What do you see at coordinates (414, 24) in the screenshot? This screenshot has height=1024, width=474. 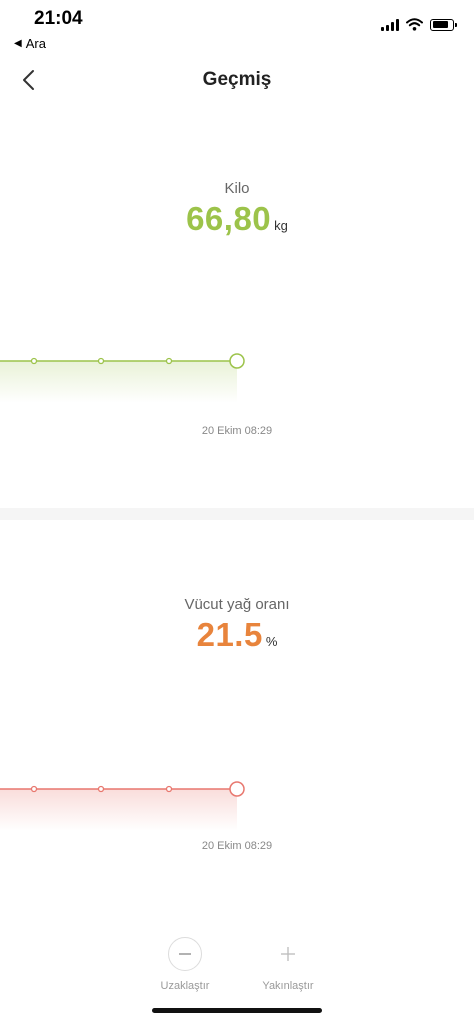 I see `wifi-icon` at bounding box center [414, 24].